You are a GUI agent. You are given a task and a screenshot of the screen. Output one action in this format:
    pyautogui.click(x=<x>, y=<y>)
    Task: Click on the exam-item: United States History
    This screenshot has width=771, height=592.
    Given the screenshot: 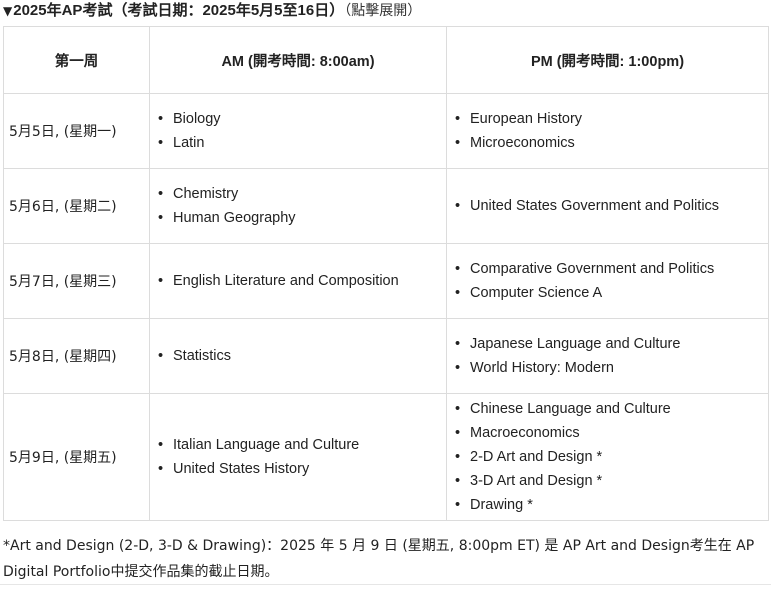 What is the action you would take?
    pyautogui.click(x=300, y=469)
    